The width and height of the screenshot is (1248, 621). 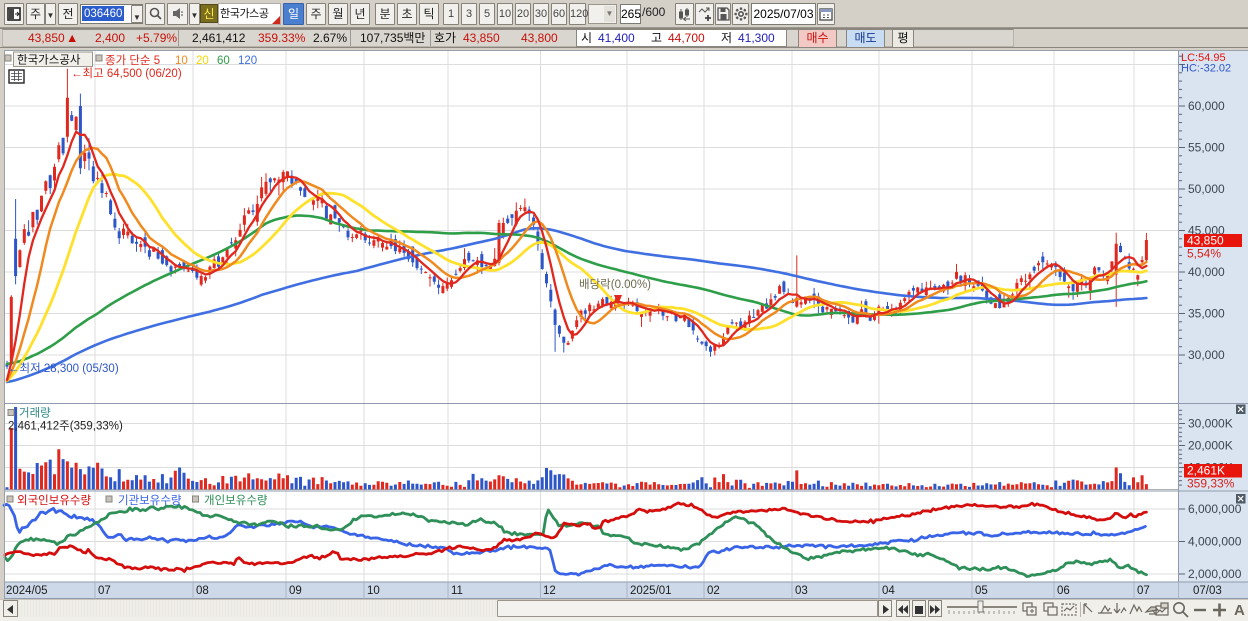 I want to click on svg-text: 30,000, so click(x=1206, y=355).